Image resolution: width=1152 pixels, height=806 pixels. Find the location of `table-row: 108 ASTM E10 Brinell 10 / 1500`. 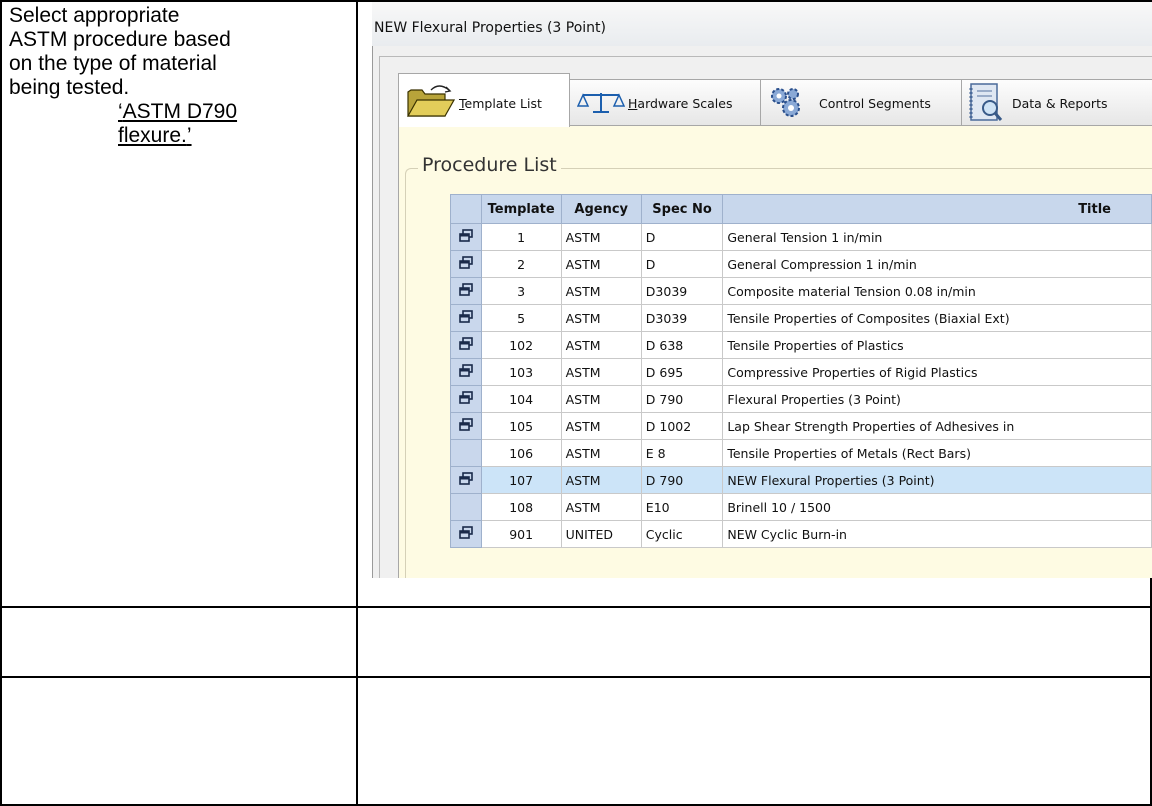

table-row: 108 ASTM E10 Brinell 10 / 1500 is located at coordinates (801, 507).